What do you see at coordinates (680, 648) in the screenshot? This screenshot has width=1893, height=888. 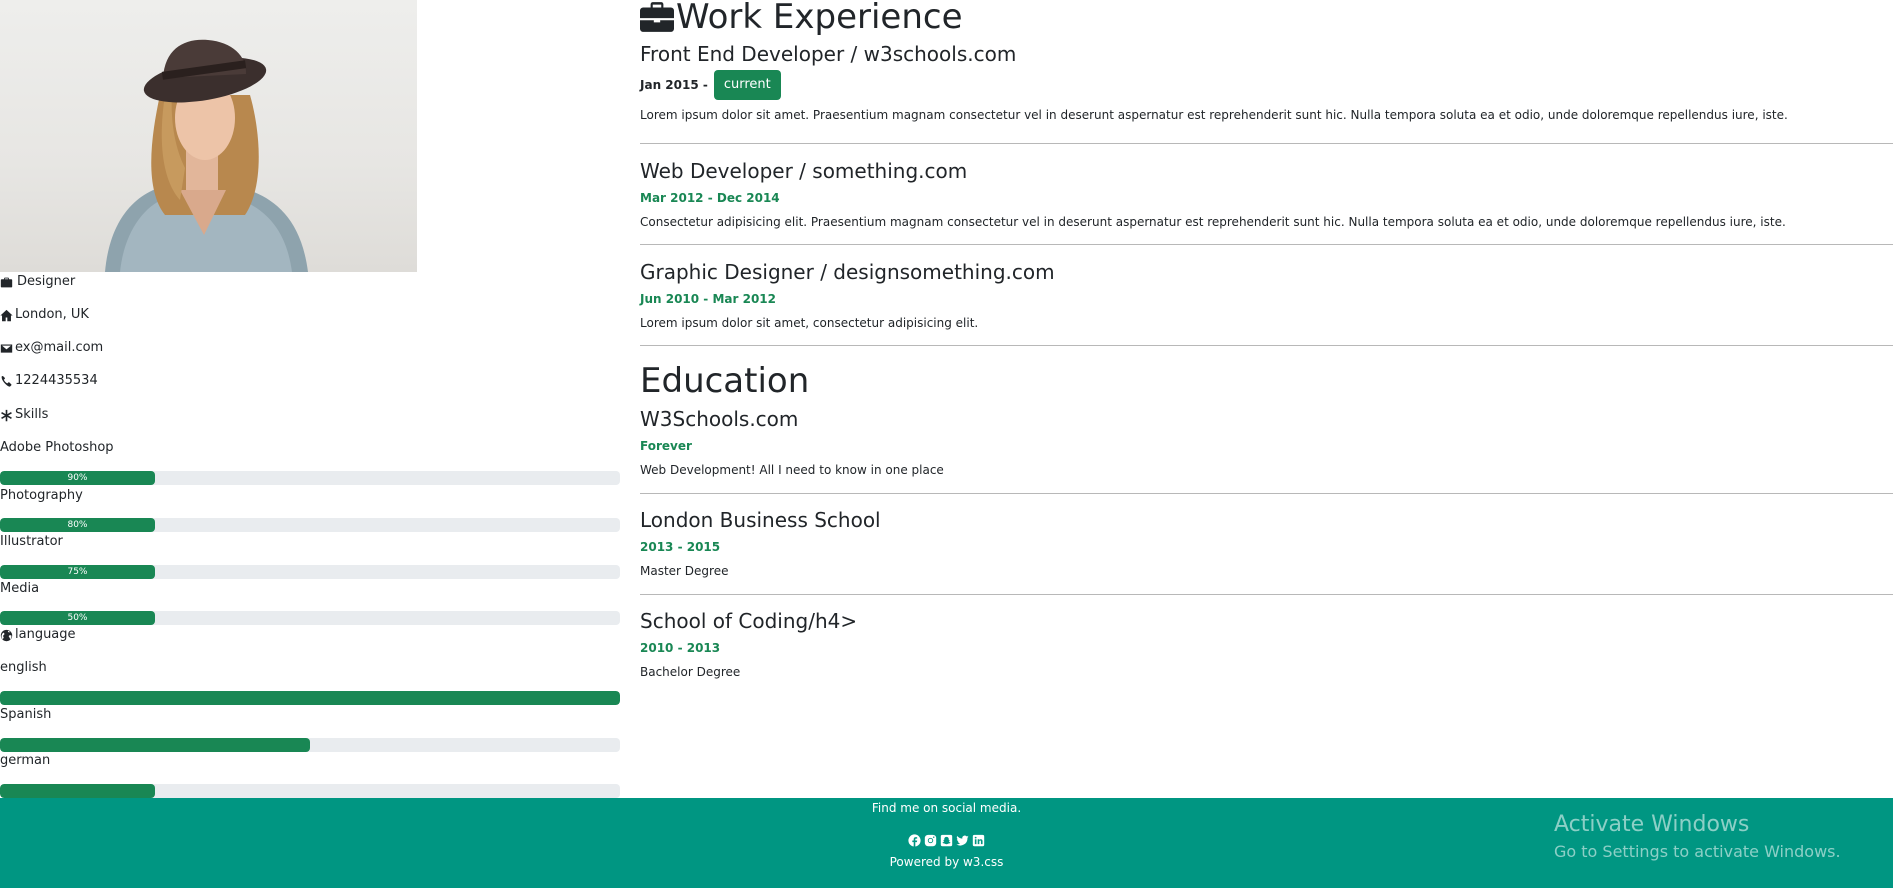 I see `entry-date: 2010 - 2013` at bounding box center [680, 648].